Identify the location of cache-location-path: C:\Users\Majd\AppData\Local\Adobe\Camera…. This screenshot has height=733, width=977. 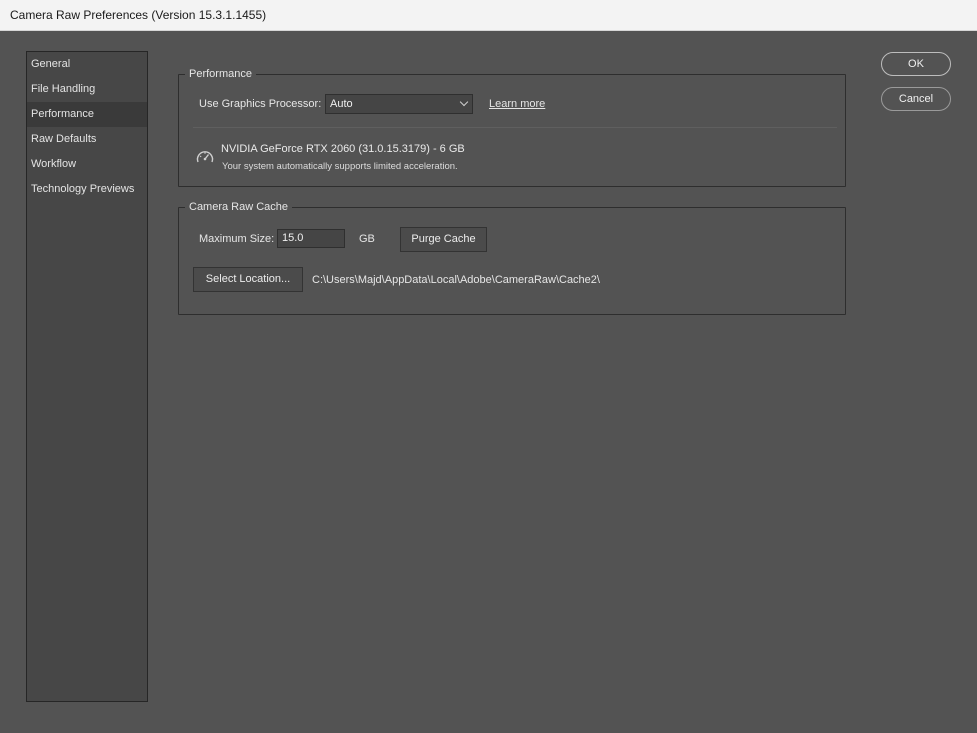
(456, 280).